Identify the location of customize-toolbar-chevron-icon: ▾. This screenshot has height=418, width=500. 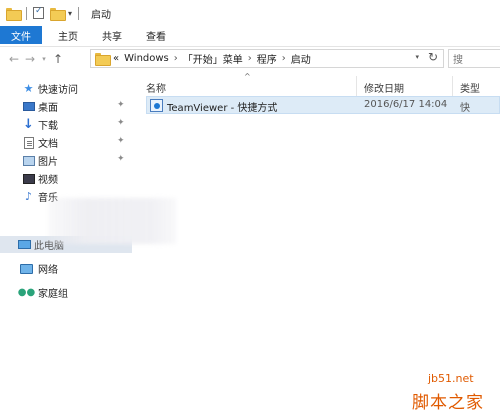
(70, 13).